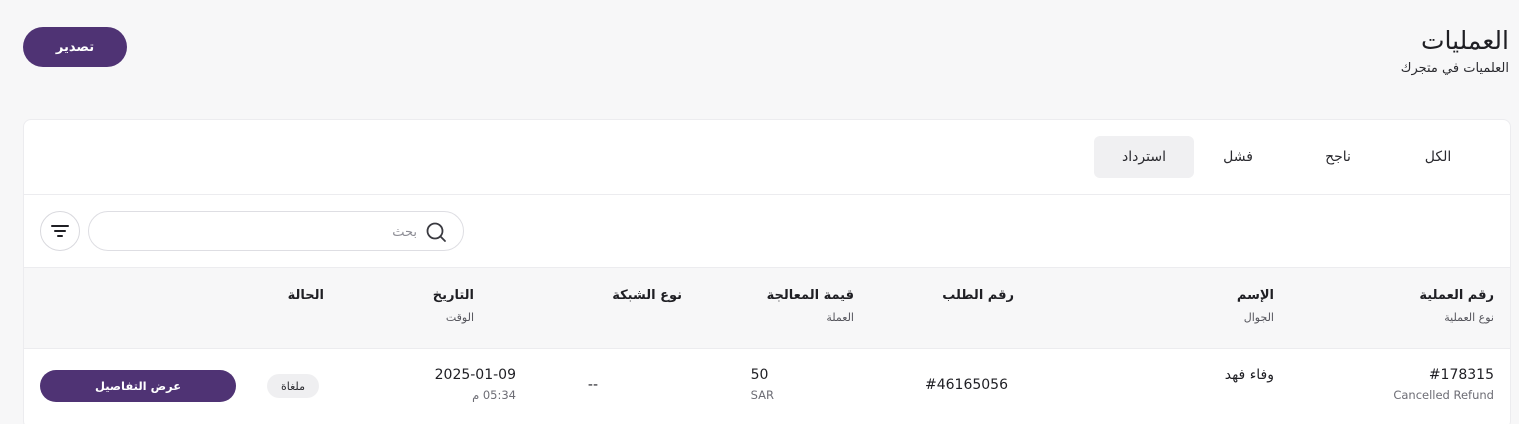  I want to click on status-badge: ملغاة, so click(293, 386).